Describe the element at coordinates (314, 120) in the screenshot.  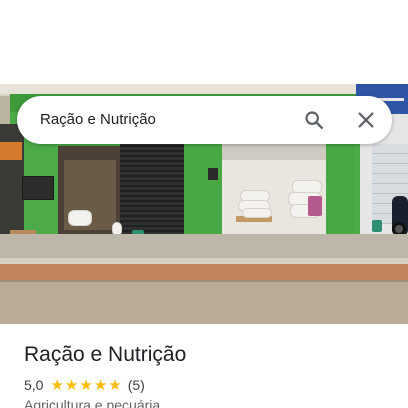
I see `search-icon` at that location.